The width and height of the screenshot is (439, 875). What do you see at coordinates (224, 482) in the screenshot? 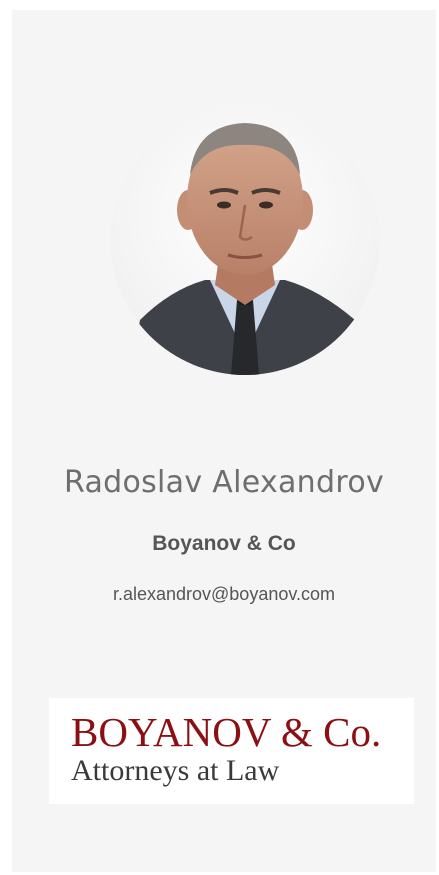
I see `profile-name: Radoslav Alexandrov` at bounding box center [224, 482].